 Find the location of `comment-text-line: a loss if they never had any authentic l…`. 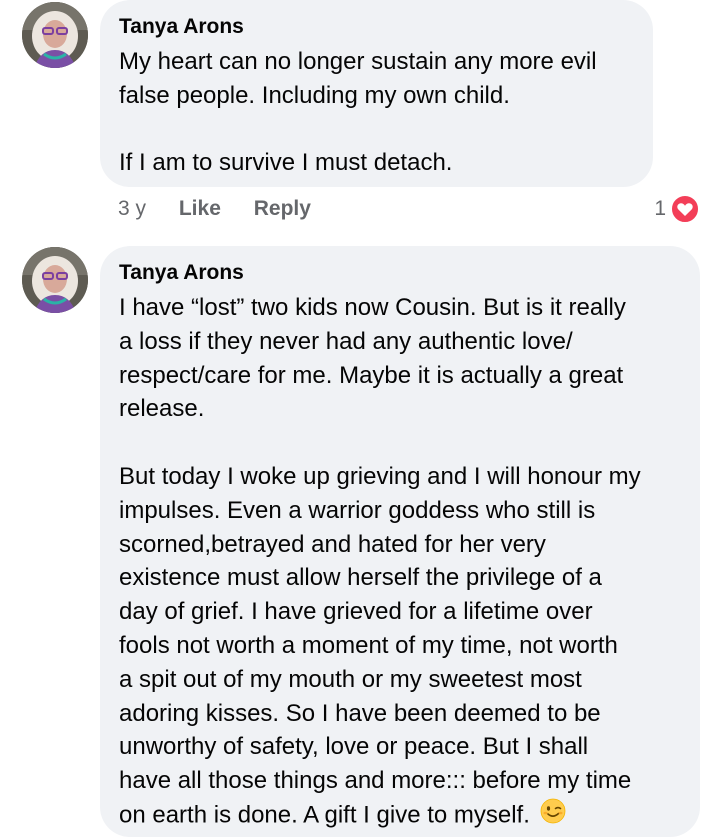

comment-text-line: a loss if they never had any authentic l… is located at coordinates (346, 341).